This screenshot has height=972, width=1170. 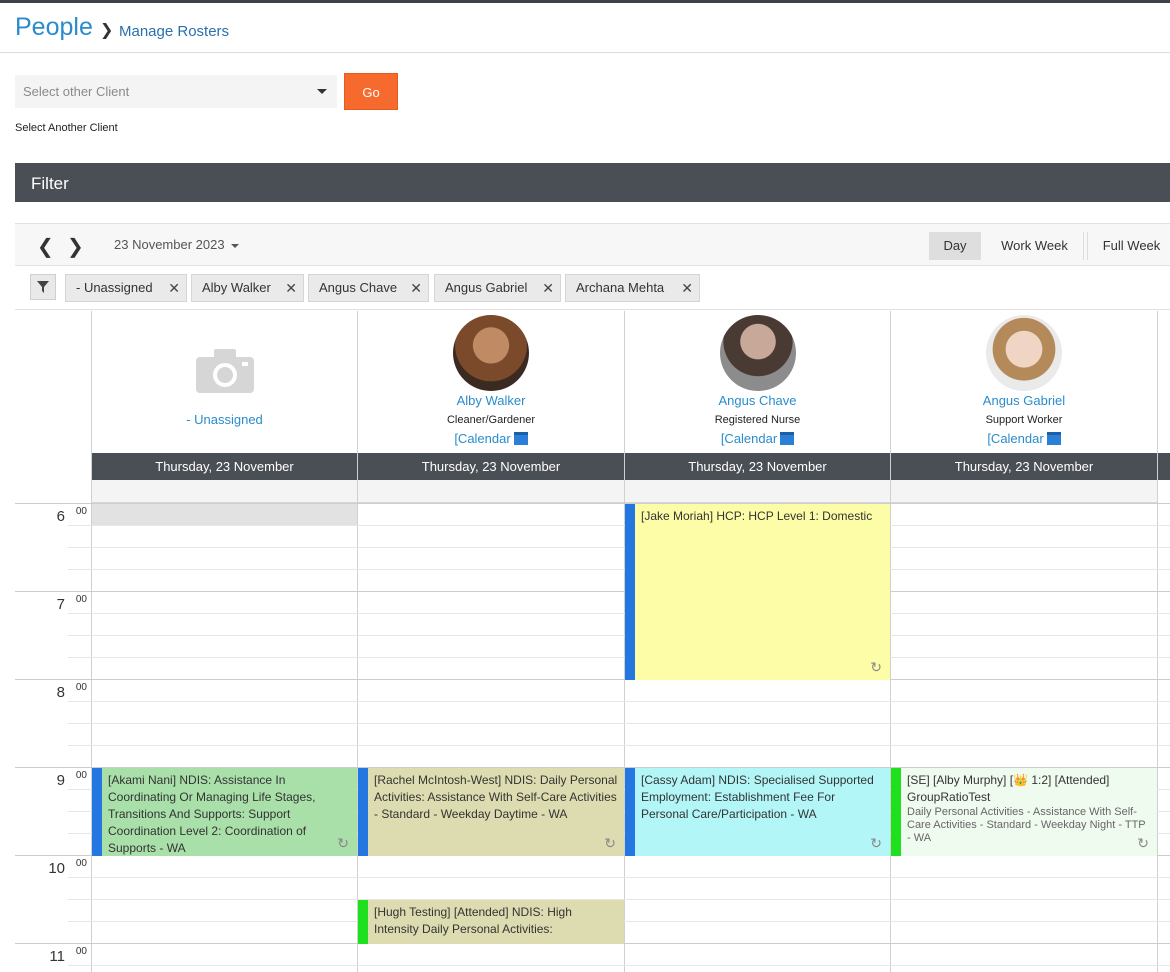 What do you see at coordinates (1035, 246) in the screenshot?
I see `view-work-week-button: Work Week` at bounding box center [1035, 246].